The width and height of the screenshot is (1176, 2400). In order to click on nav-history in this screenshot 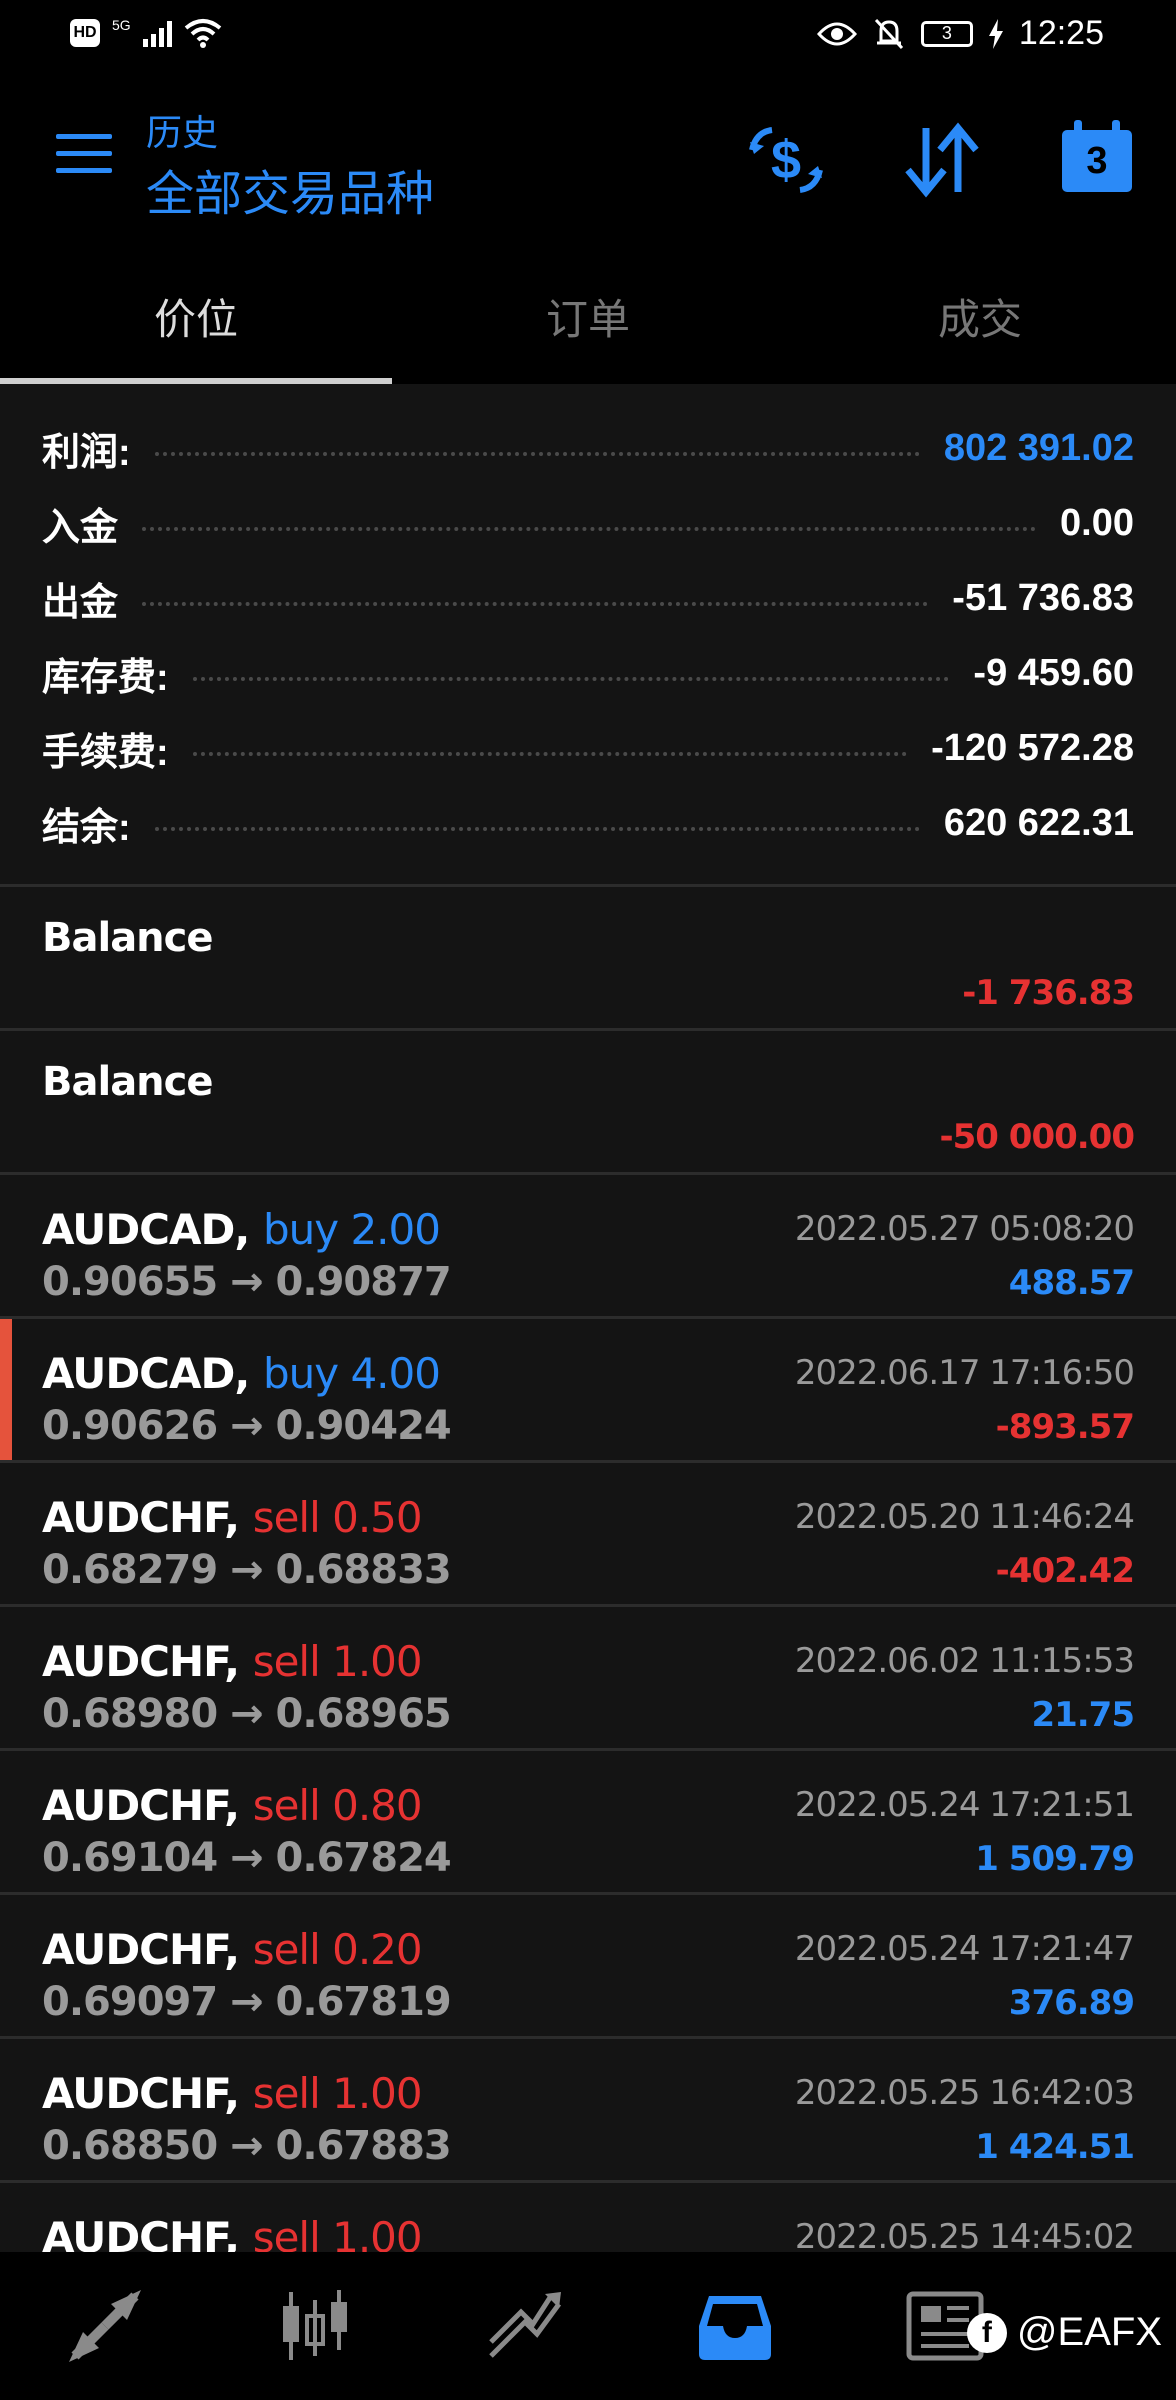, I will do `click(735, 2326)`.